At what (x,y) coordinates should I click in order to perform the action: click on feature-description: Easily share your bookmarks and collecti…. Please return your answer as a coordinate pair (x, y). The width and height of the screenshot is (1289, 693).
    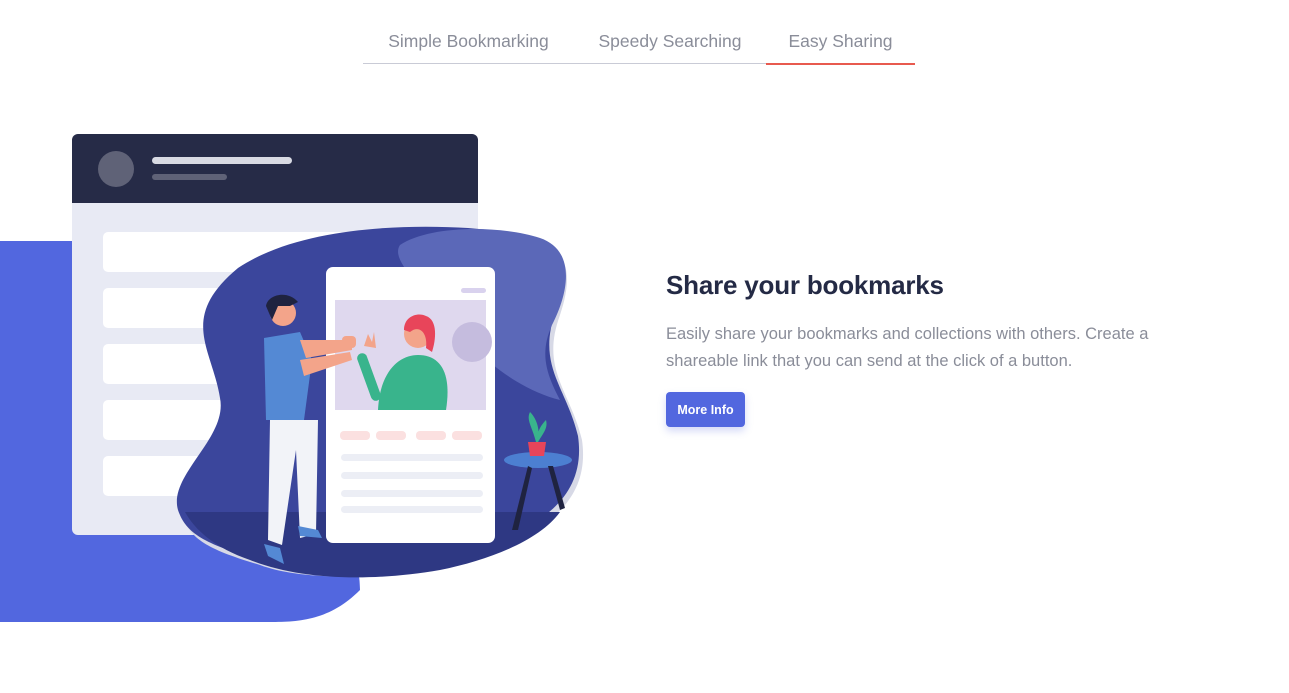
    Looking at the image, I should click on (907, 347).